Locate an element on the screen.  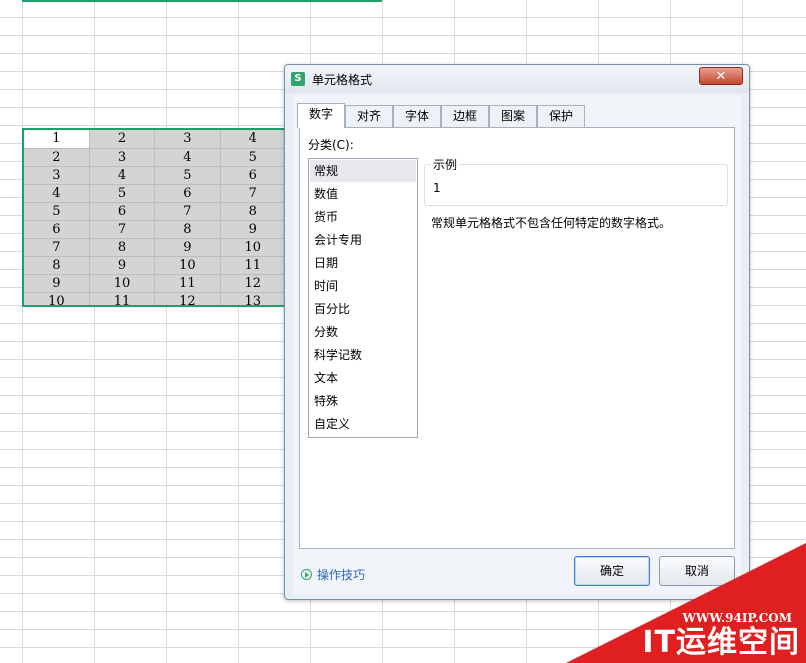
category-percentage: 百分比 is located at coordinates (363, 309).